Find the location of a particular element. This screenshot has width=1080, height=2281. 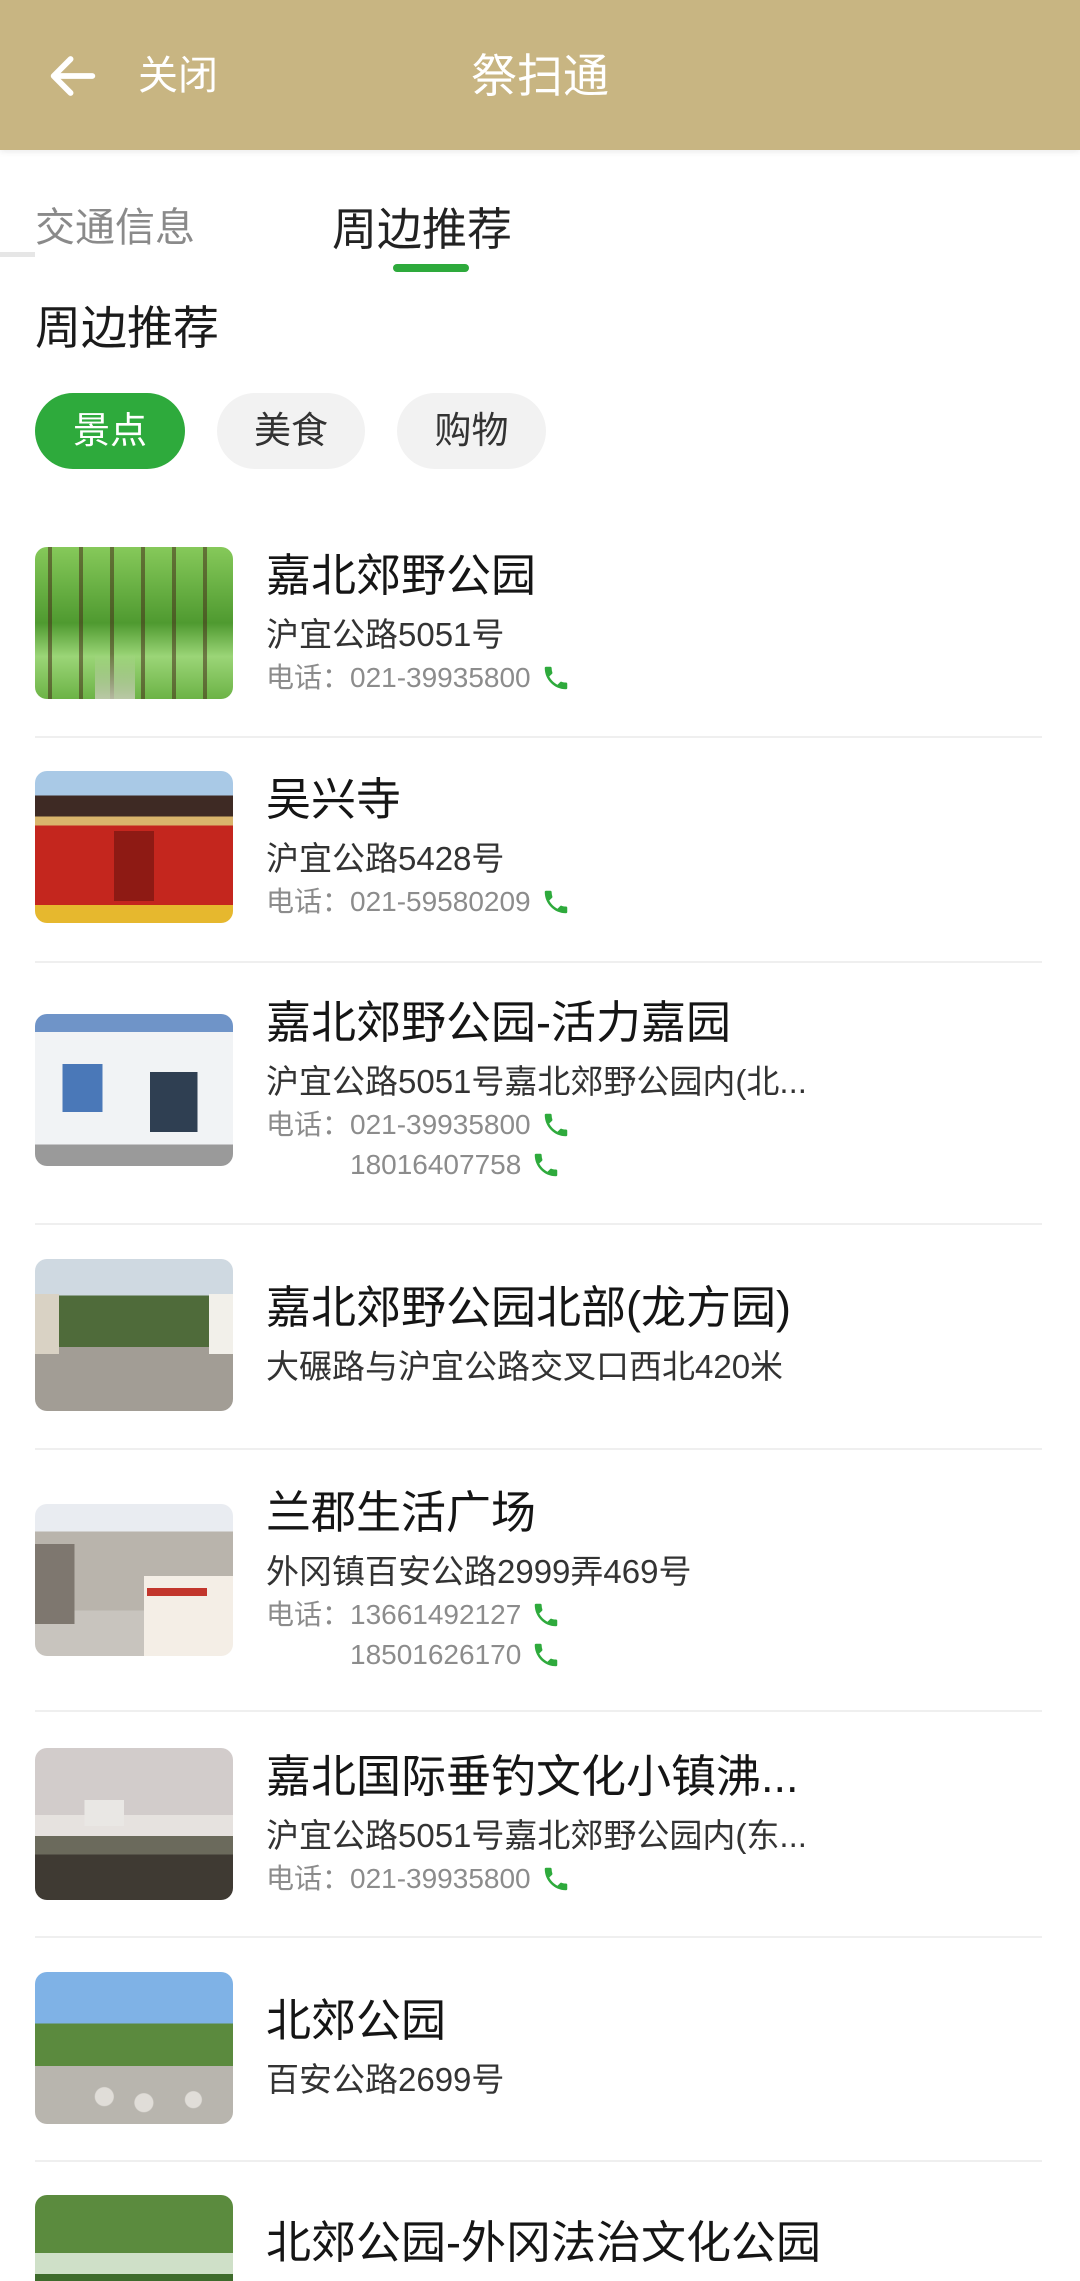

page-title: 祭扫通 is located at coordinates (540, 76).